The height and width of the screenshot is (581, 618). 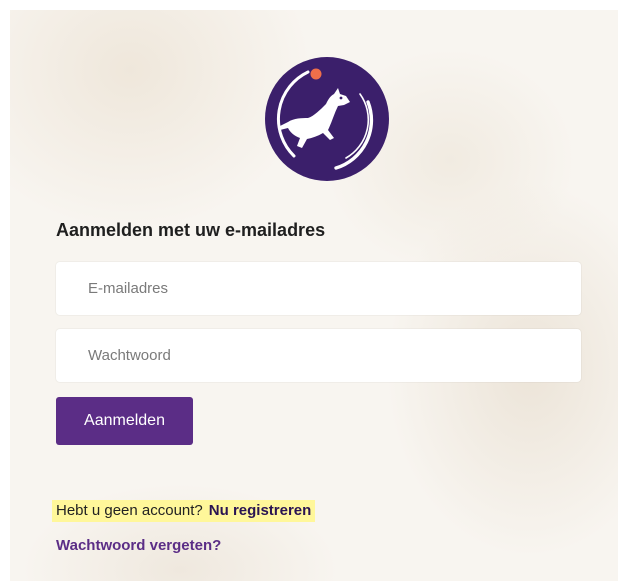 What do you see at coordinates (318, 288) in the screenshot?
I see `email-field` at bounding box center [318, 288].